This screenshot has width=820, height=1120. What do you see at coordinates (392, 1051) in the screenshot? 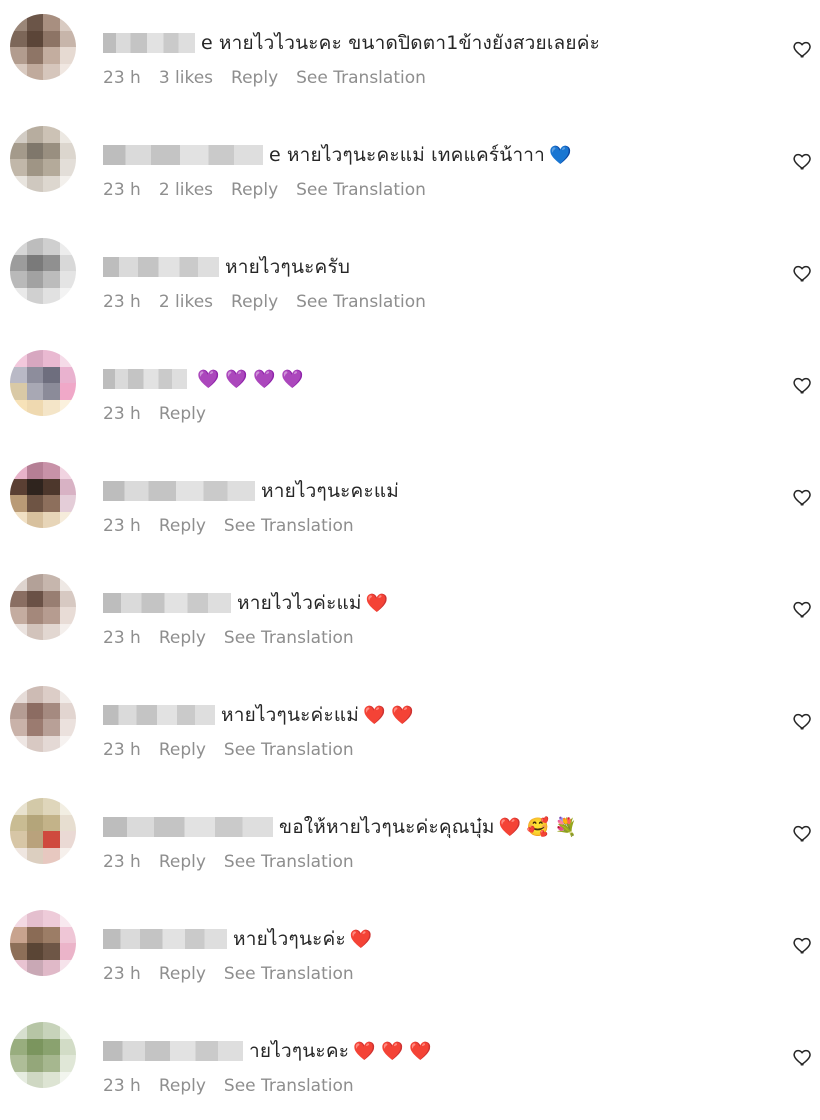
I see `comment-emoji: ❤️ ❤️ ❤️` at bounding box center [392, 1051].